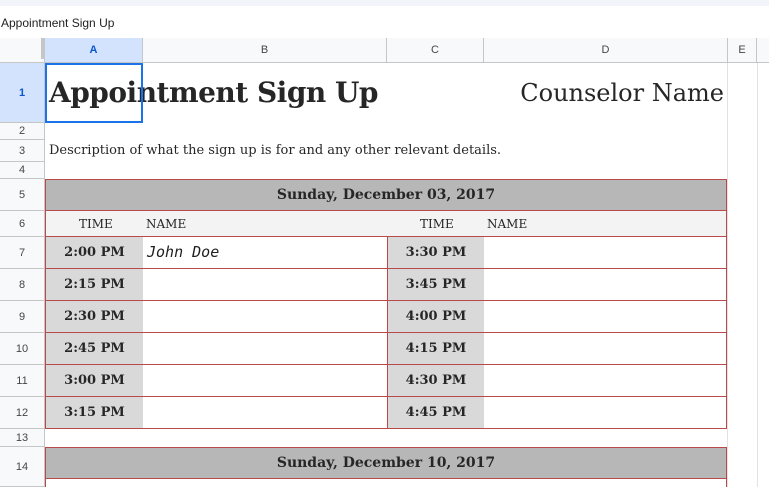  Describe the element at coordinates (22, 381) in the screenshot. I see `row-header-11: 11` at that location.